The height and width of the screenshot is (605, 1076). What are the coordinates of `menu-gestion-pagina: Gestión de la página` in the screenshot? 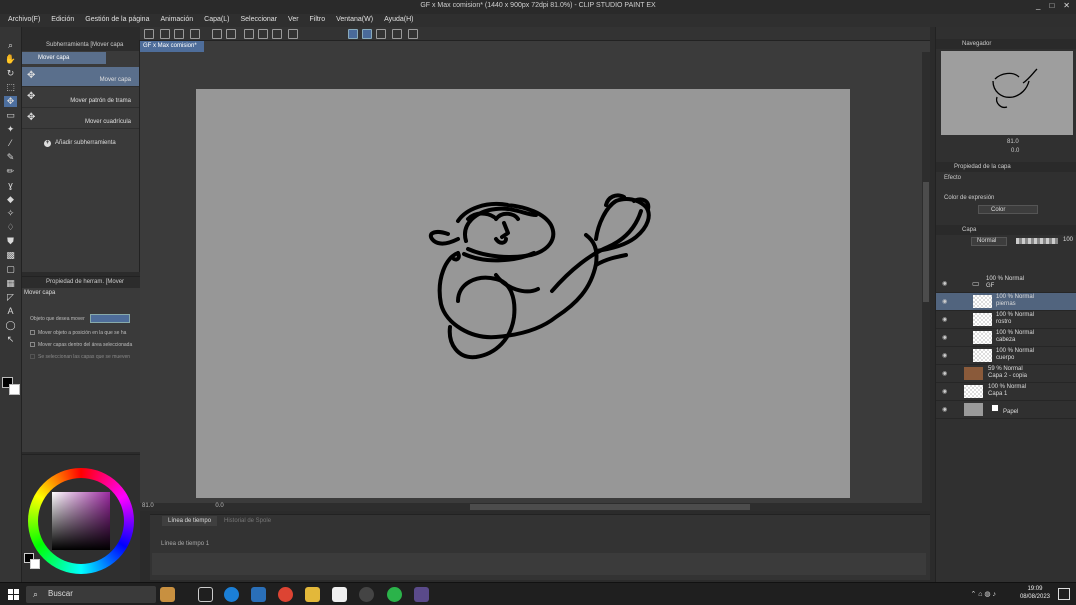 It's located at (119, 20).